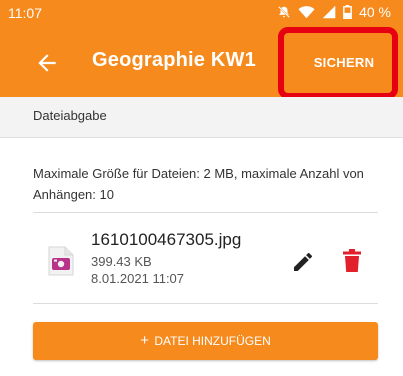  I want to click on add-file-button: + DATEI HINZUFÜGEN, so click(205, 341).